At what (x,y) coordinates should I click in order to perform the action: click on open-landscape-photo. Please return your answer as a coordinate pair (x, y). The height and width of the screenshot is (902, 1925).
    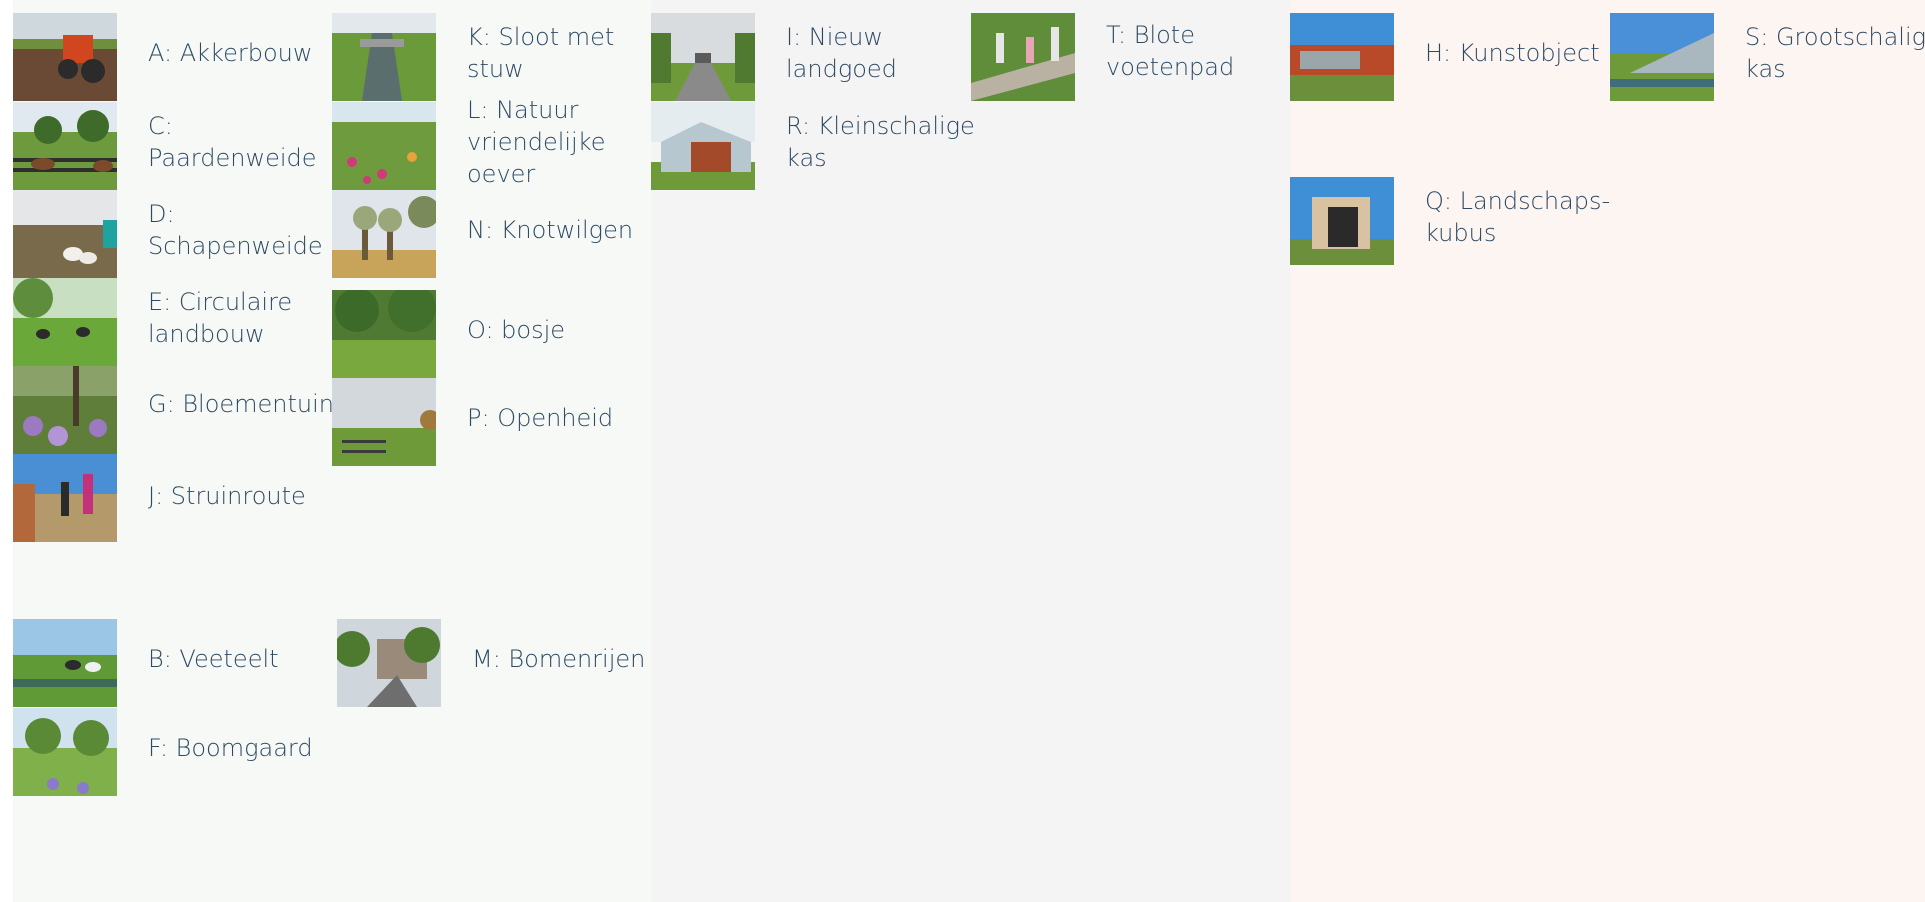
    Looking at the image, I should click on (384, 422).